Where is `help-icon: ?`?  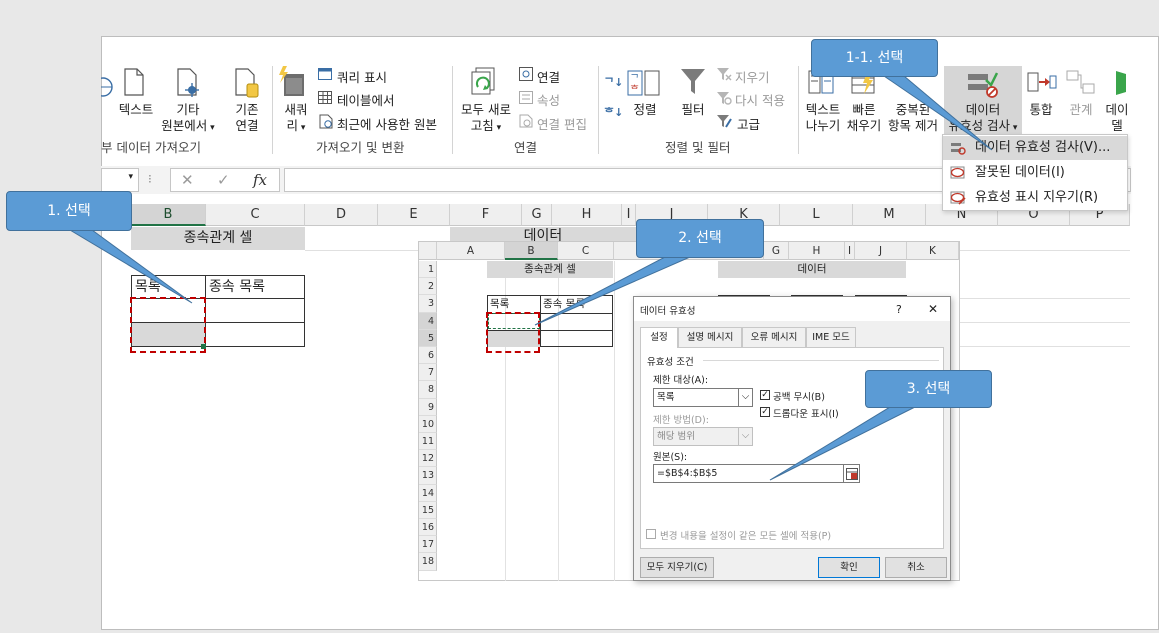 help-icon: ? is located at coordinates (899, 309).